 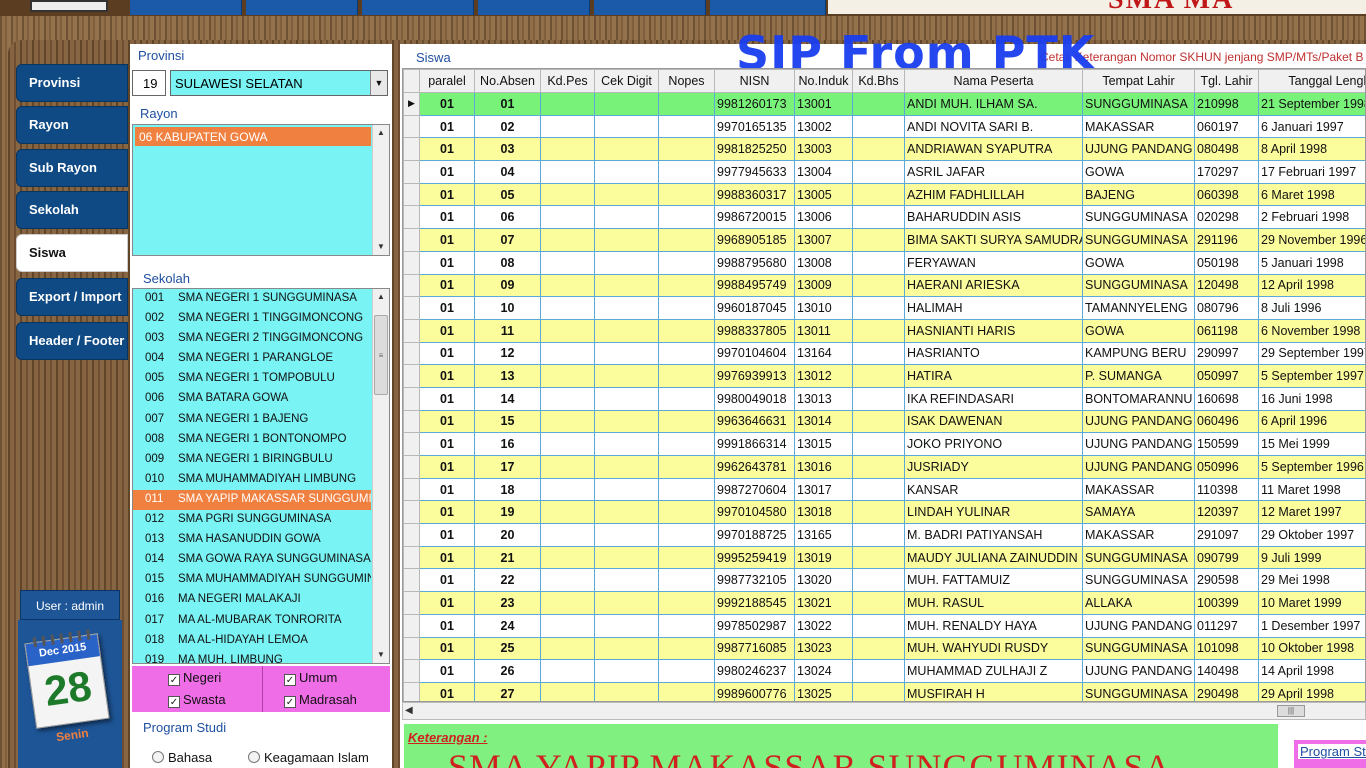 I want to click on table-cell: 18, so click(x=507, y=489).